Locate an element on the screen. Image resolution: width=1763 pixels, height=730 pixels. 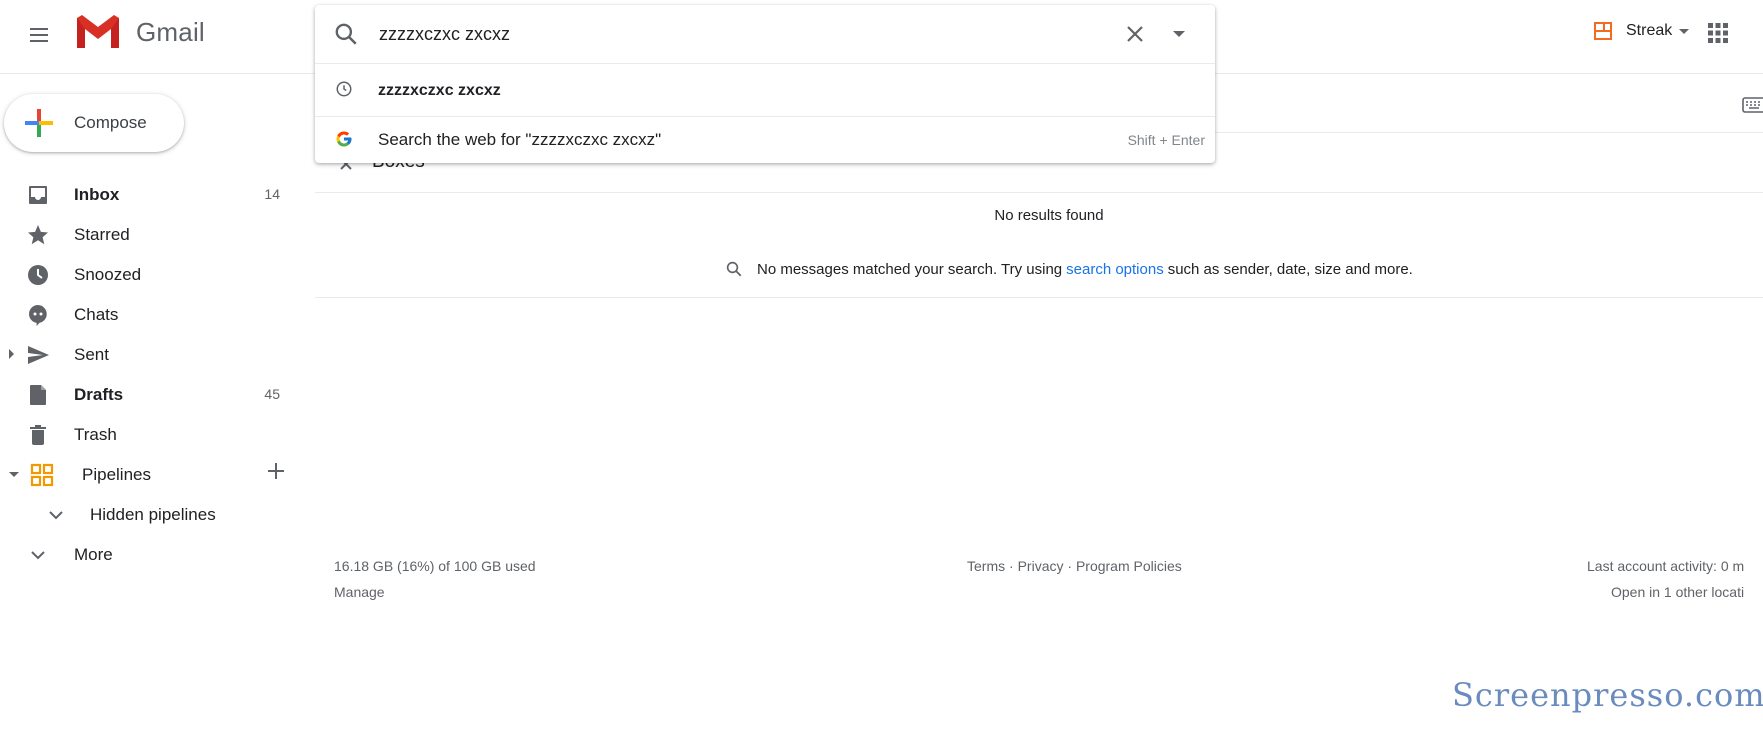
program-policies-link: Program Policies is located at coordinates (1129, 566).